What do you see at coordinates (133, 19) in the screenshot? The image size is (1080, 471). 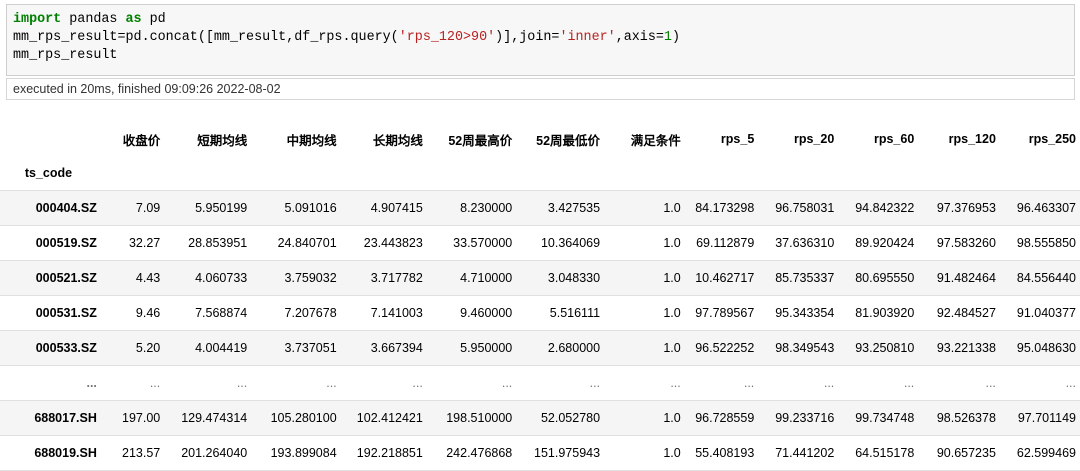 I see `code-token: as` at bounding box center [133, 19].